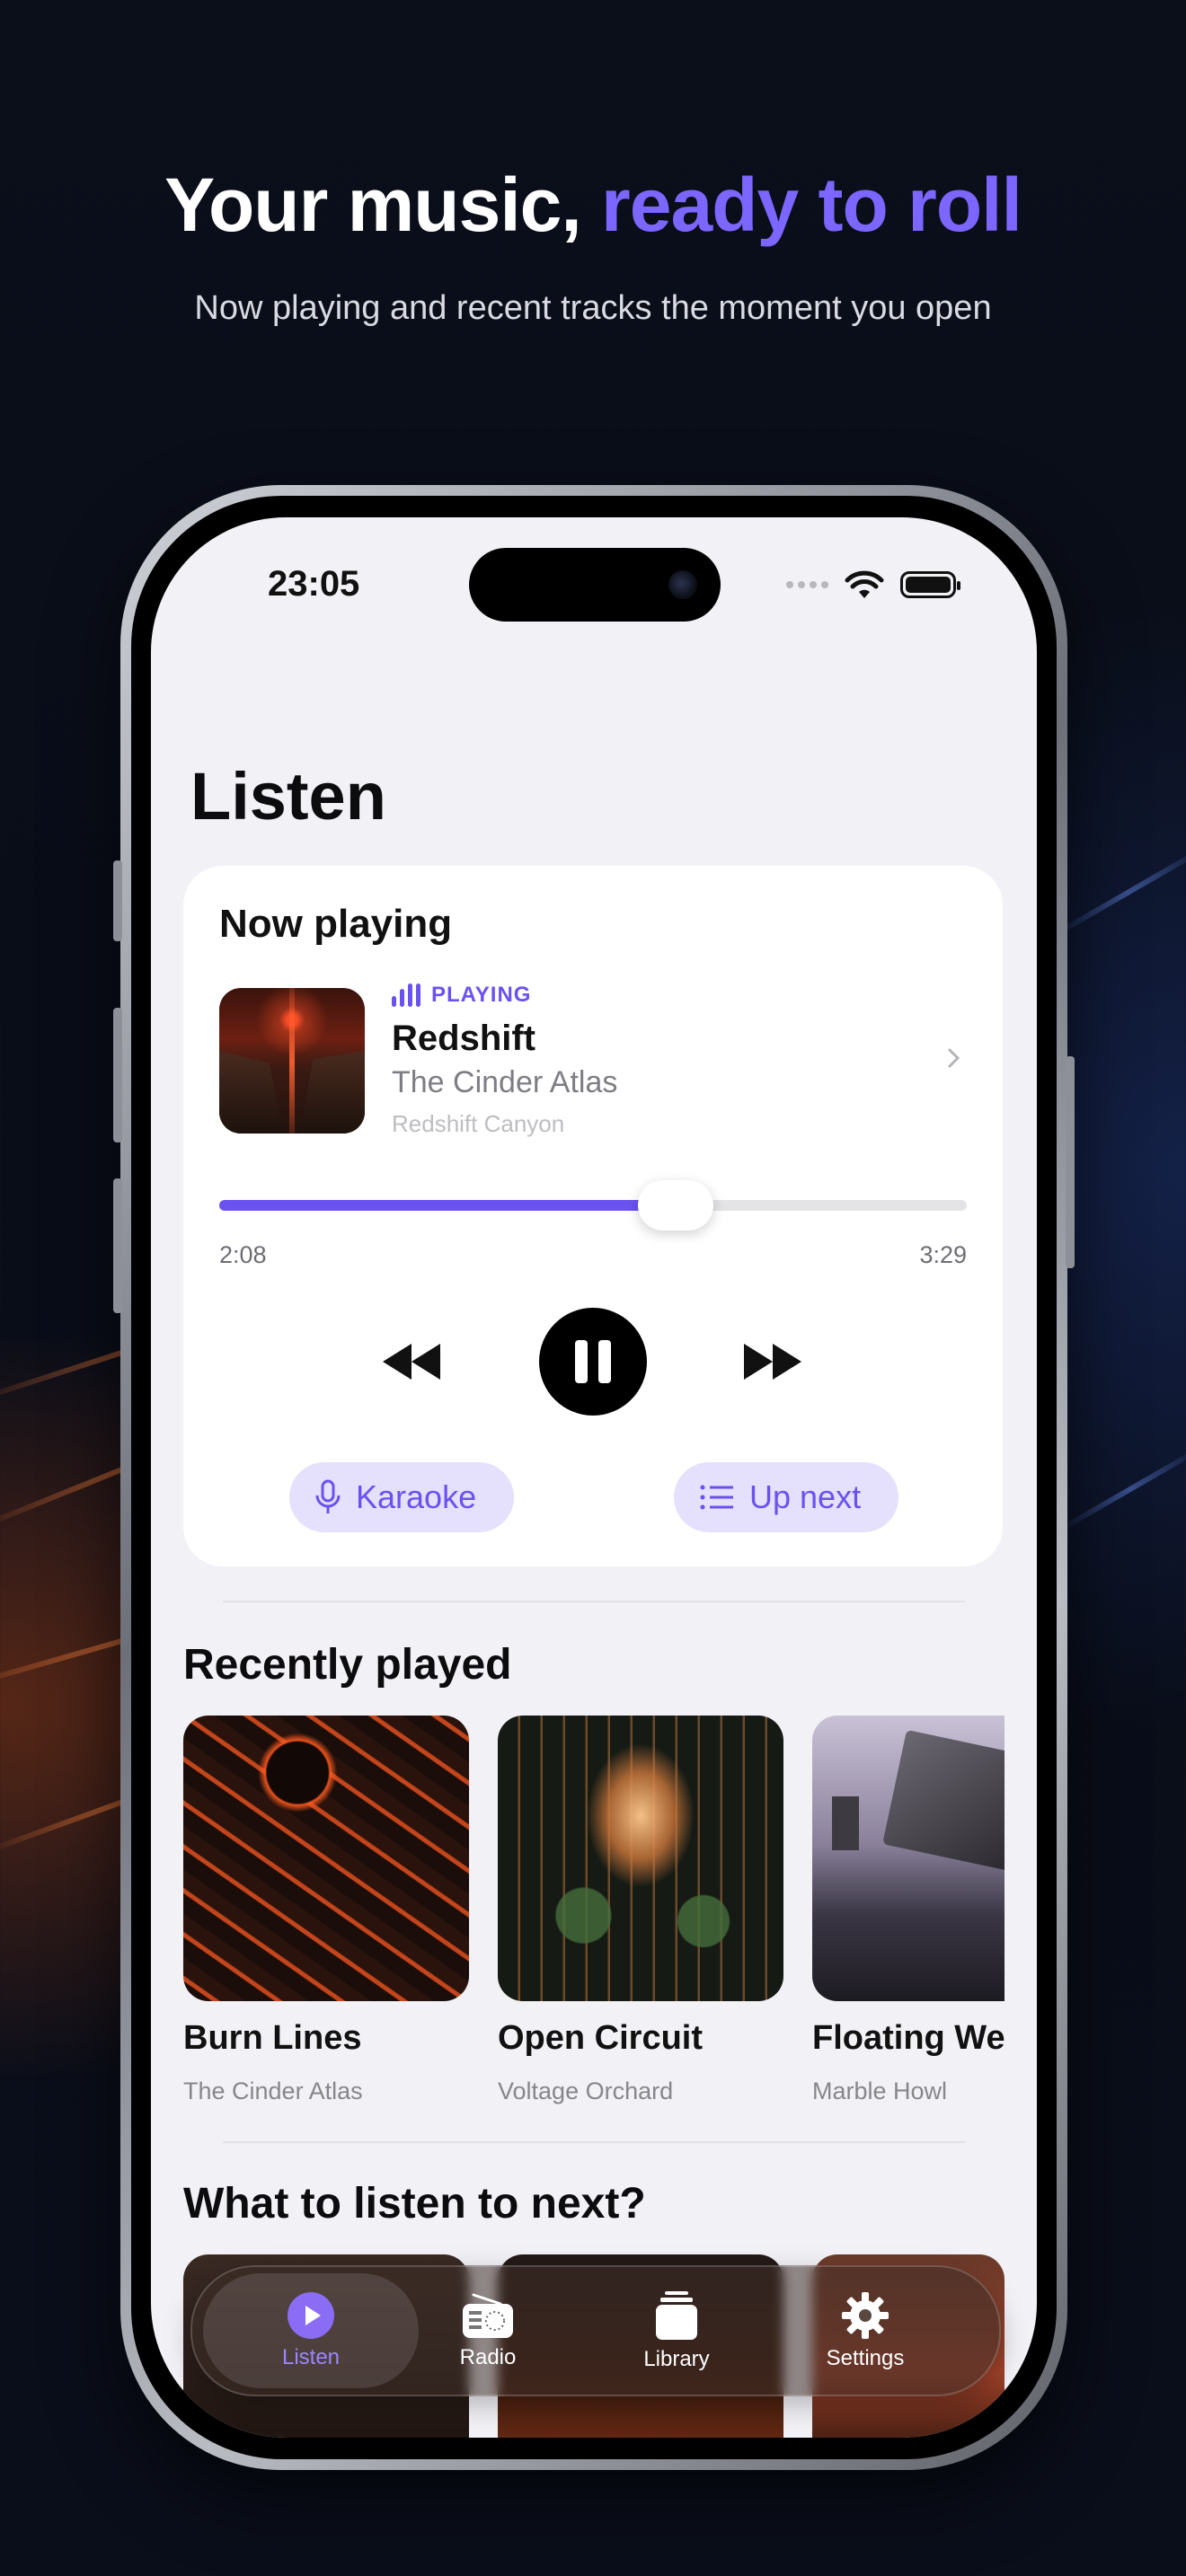 The height and width of the screenshot is (2576, 1186). What do you see at coordinates (328, 1496) in the screenshot?
I see `microphone-icon` at bounding box center [328, 1496].